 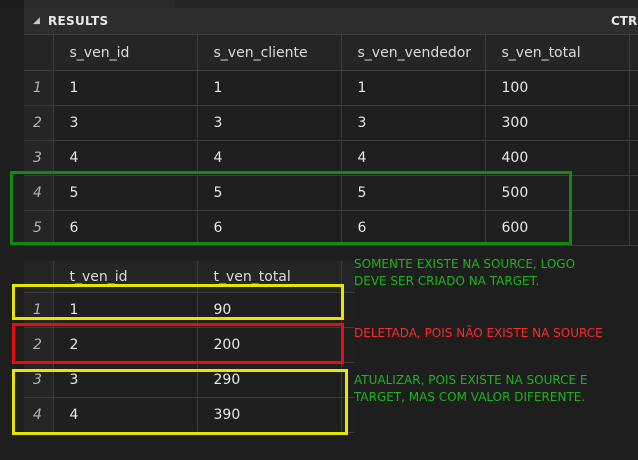 I want to click on column-header: s_ven_id, so click(x=125, y=53).